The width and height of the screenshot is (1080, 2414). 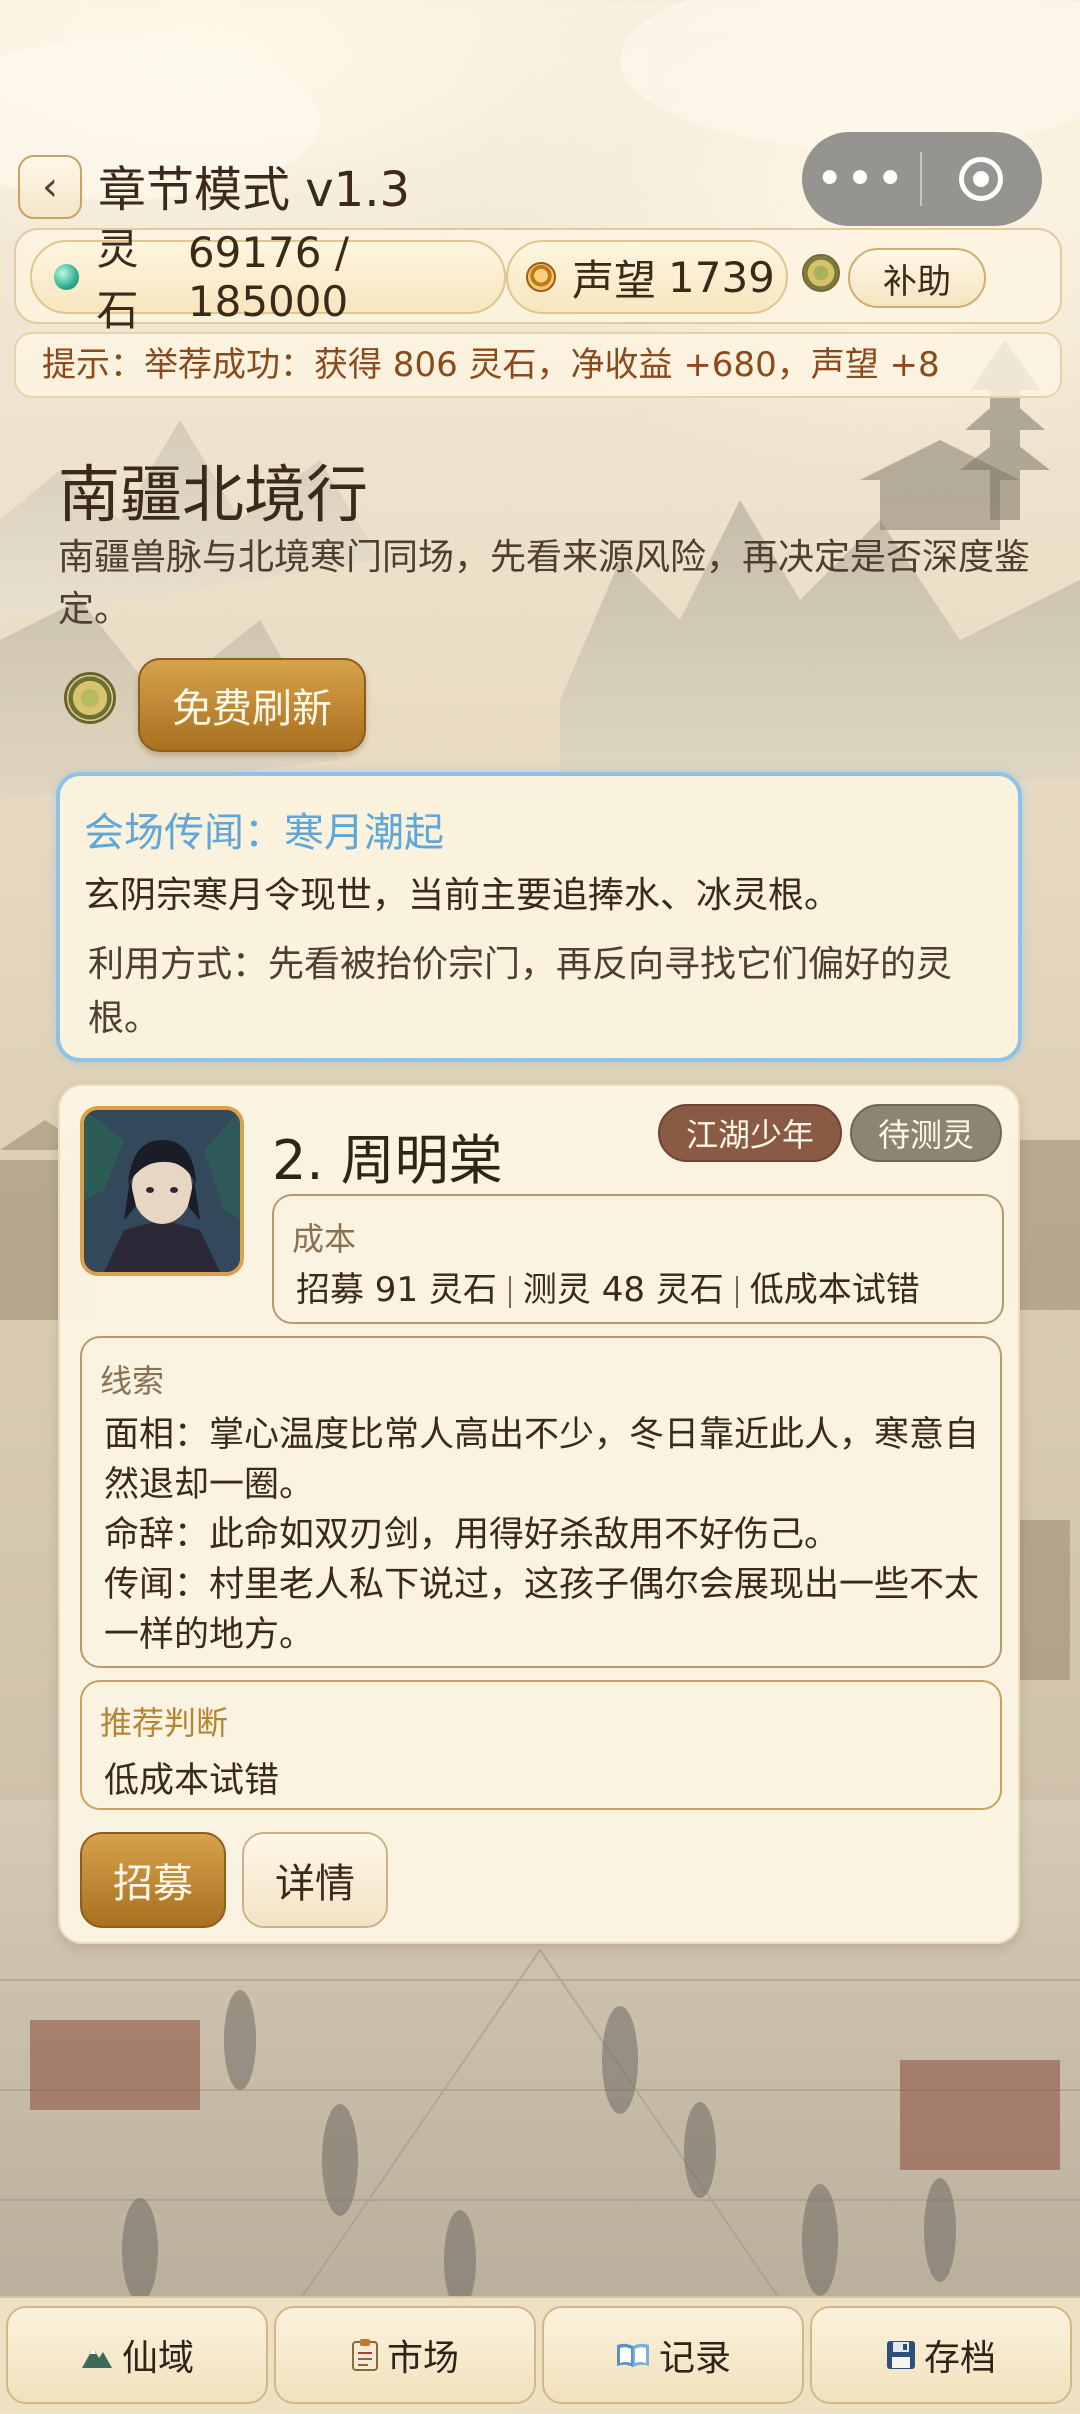 What do you see at coordinates (422, 2358) in the screenshot?
I see `nav-label-market: 市场` at bounding box center [422, 2358].